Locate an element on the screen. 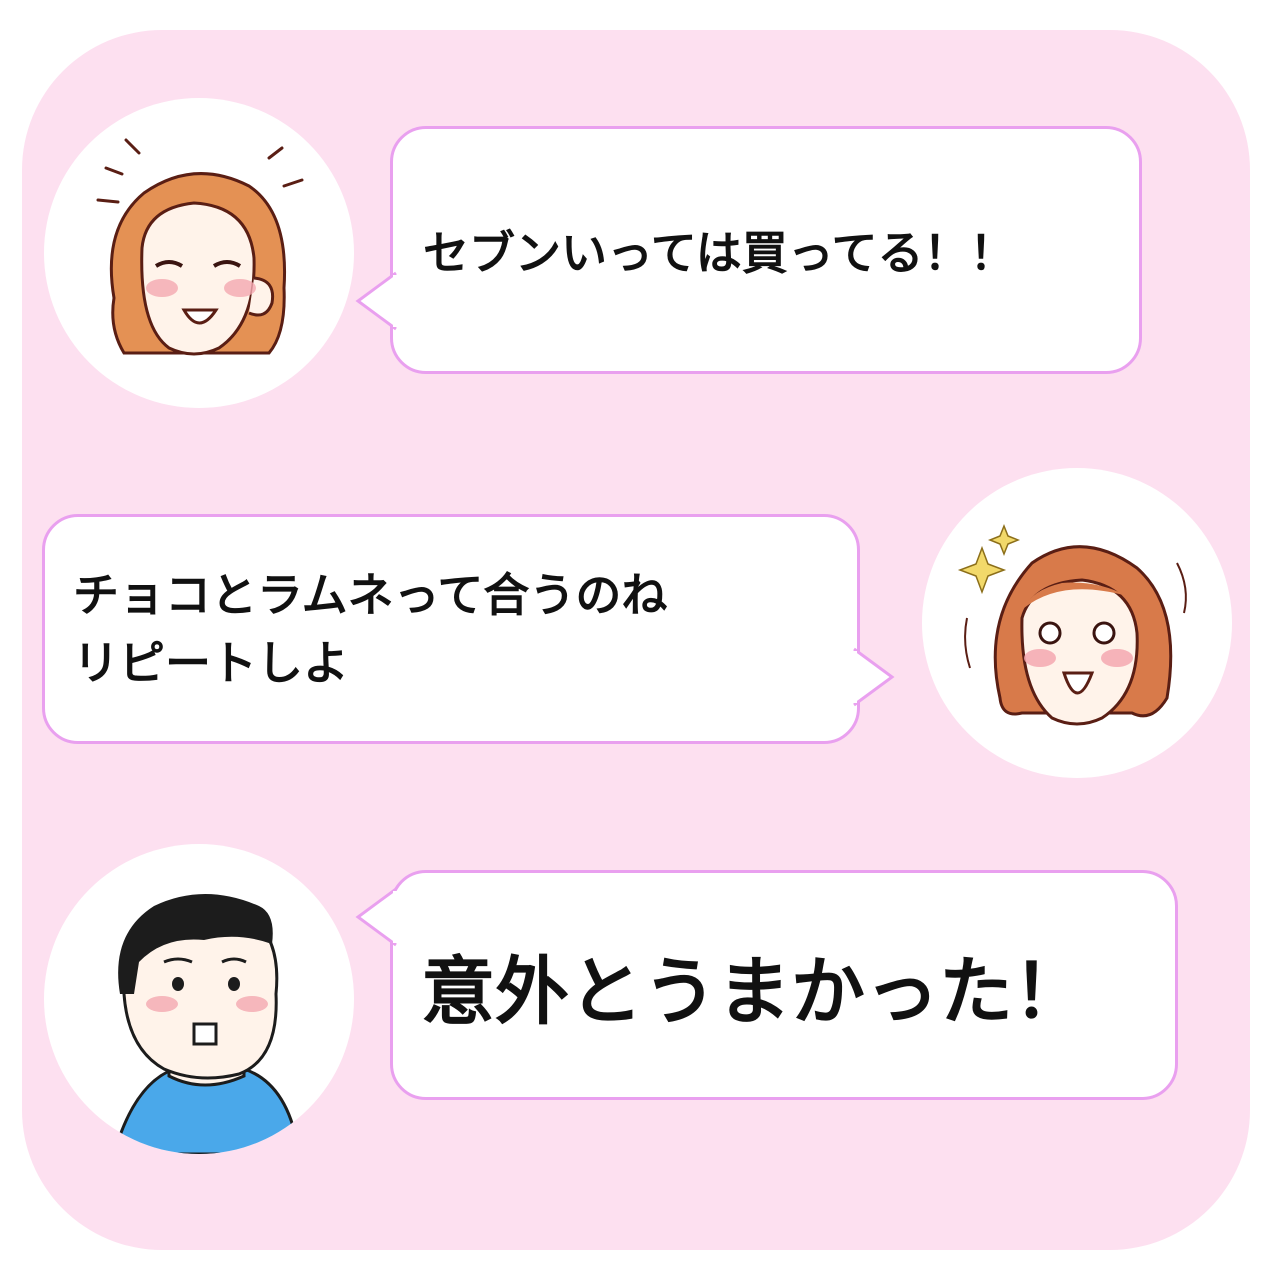 The image size is (1269, 1267). smiling-woman-avatar is located at coordinates (199, 253).